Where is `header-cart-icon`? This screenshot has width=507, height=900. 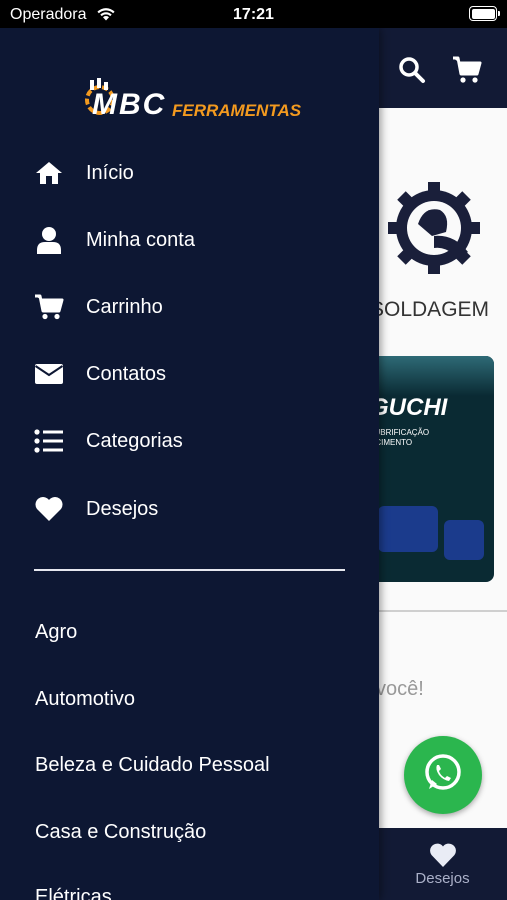
header-cart-icon is located at coordinates (467, 72).